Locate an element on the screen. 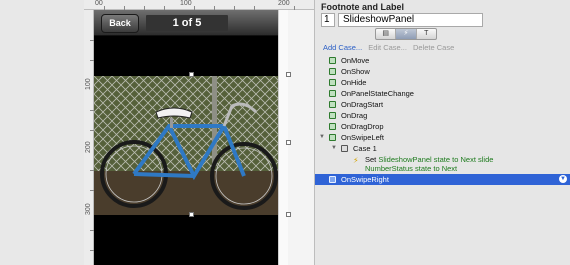  event-item: OnDragDrop is located at coordinates (442, 126).